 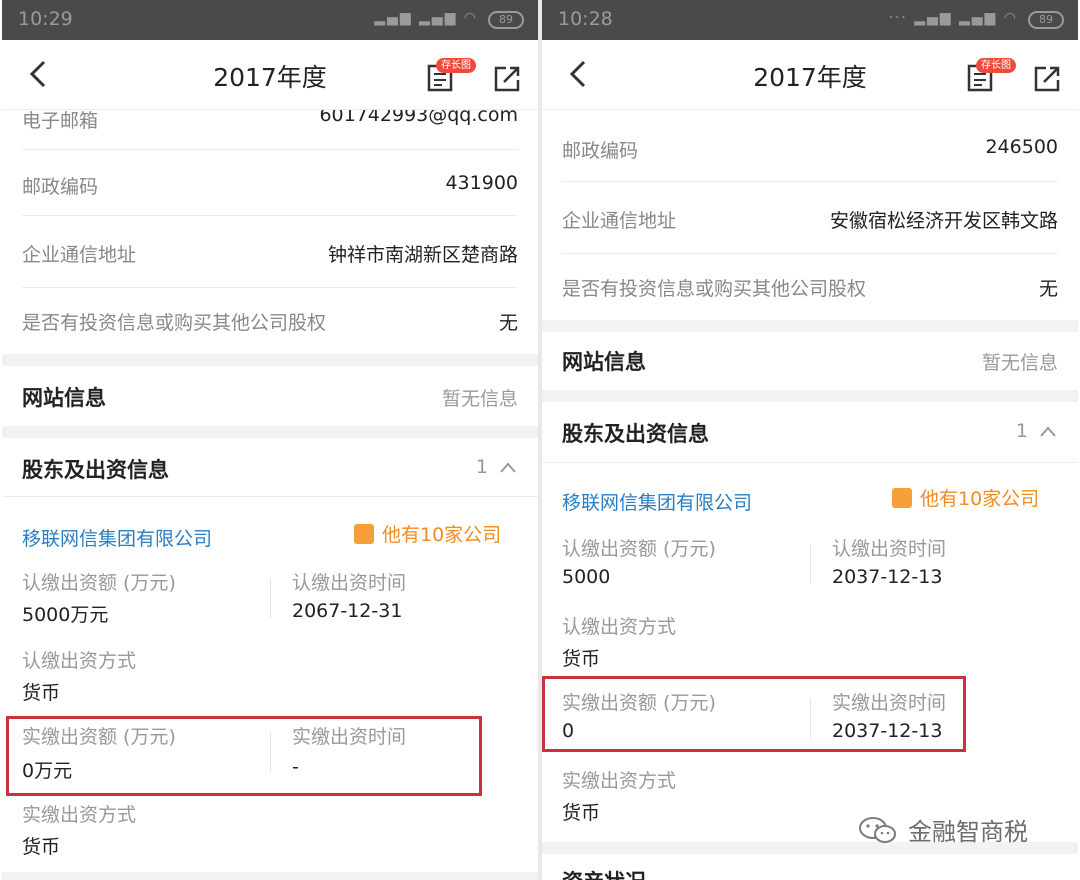 What do you see at coordinates (586, 577) in the screenshot?
I see `subscribed-amount-value: 5000` at bounding box center [586, 577].